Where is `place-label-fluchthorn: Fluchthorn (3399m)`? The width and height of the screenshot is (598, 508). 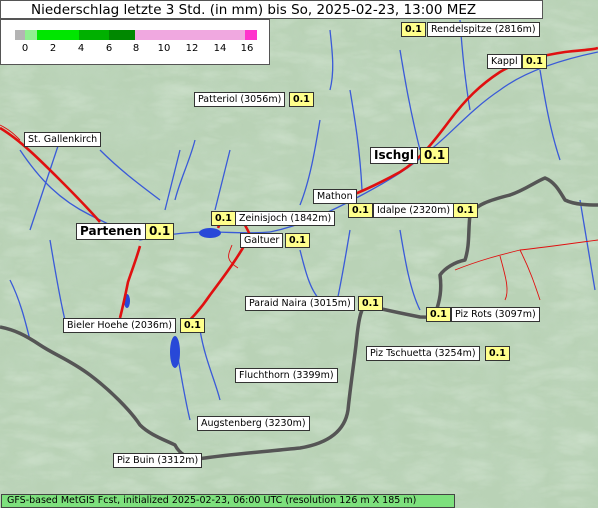 place-label-fluchthorn: Fluchthorn (3399m) is located at coordinates (286, 375).